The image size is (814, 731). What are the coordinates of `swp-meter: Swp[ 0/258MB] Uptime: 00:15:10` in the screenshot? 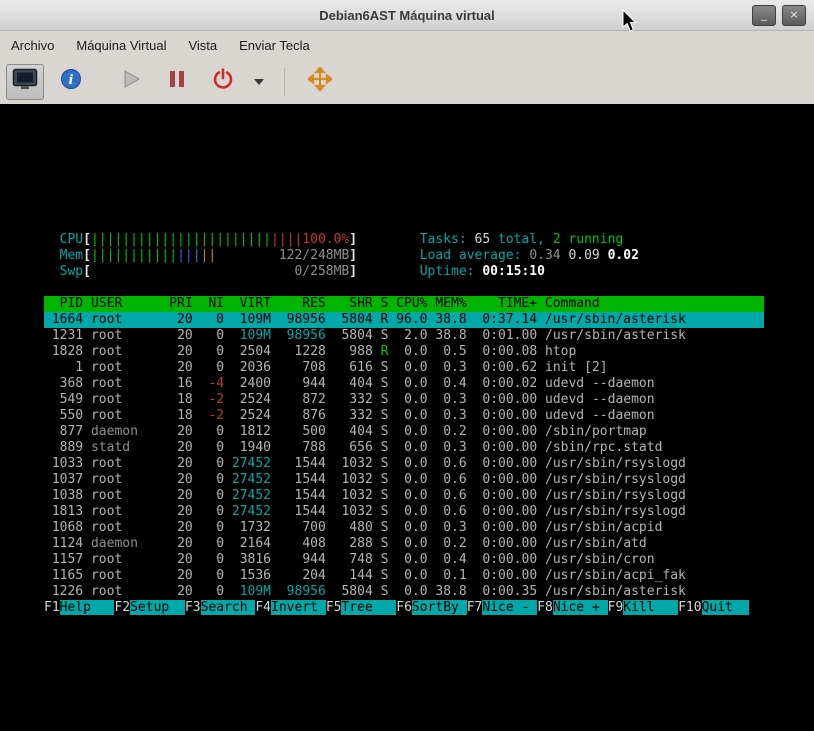 It's located at (302, 271).